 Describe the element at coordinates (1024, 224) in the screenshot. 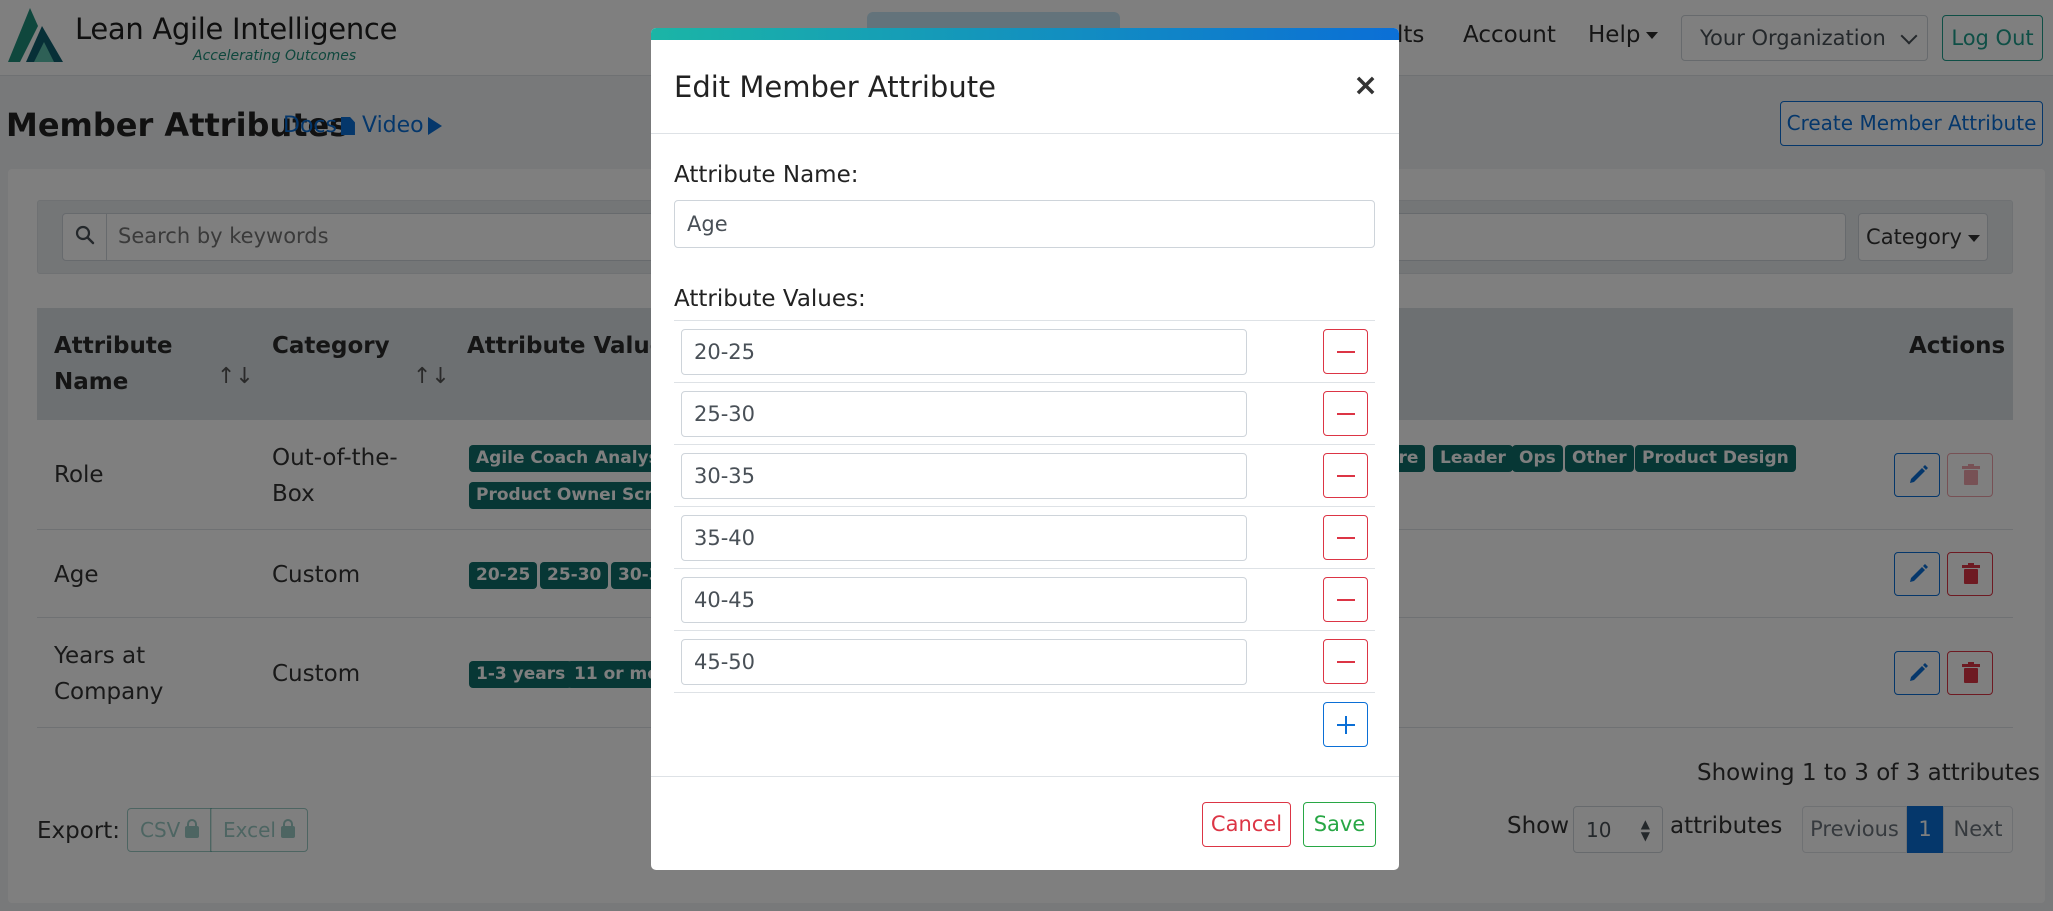

I see `attribute-name-input` at that location.